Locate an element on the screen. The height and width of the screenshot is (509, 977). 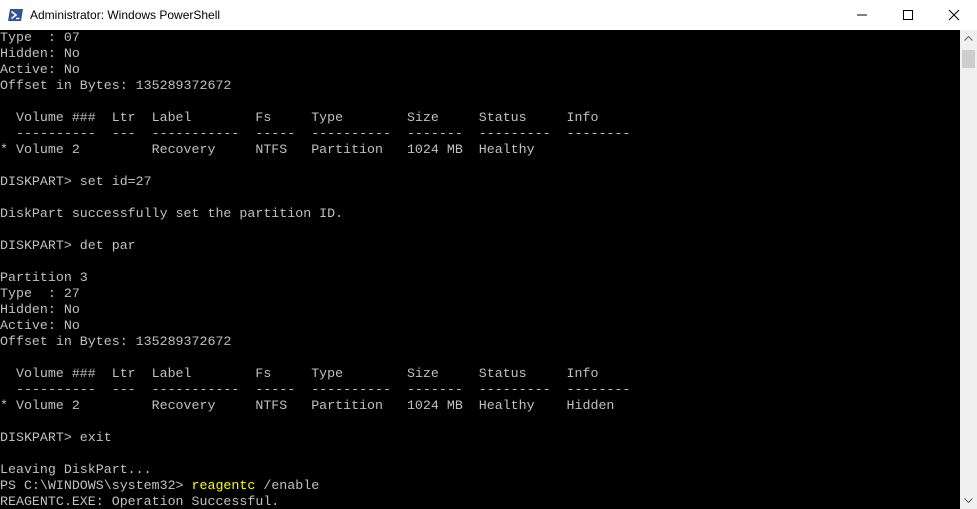
title-bar: Administrator: Windows PowerShell is located at coordinates (488, 15).